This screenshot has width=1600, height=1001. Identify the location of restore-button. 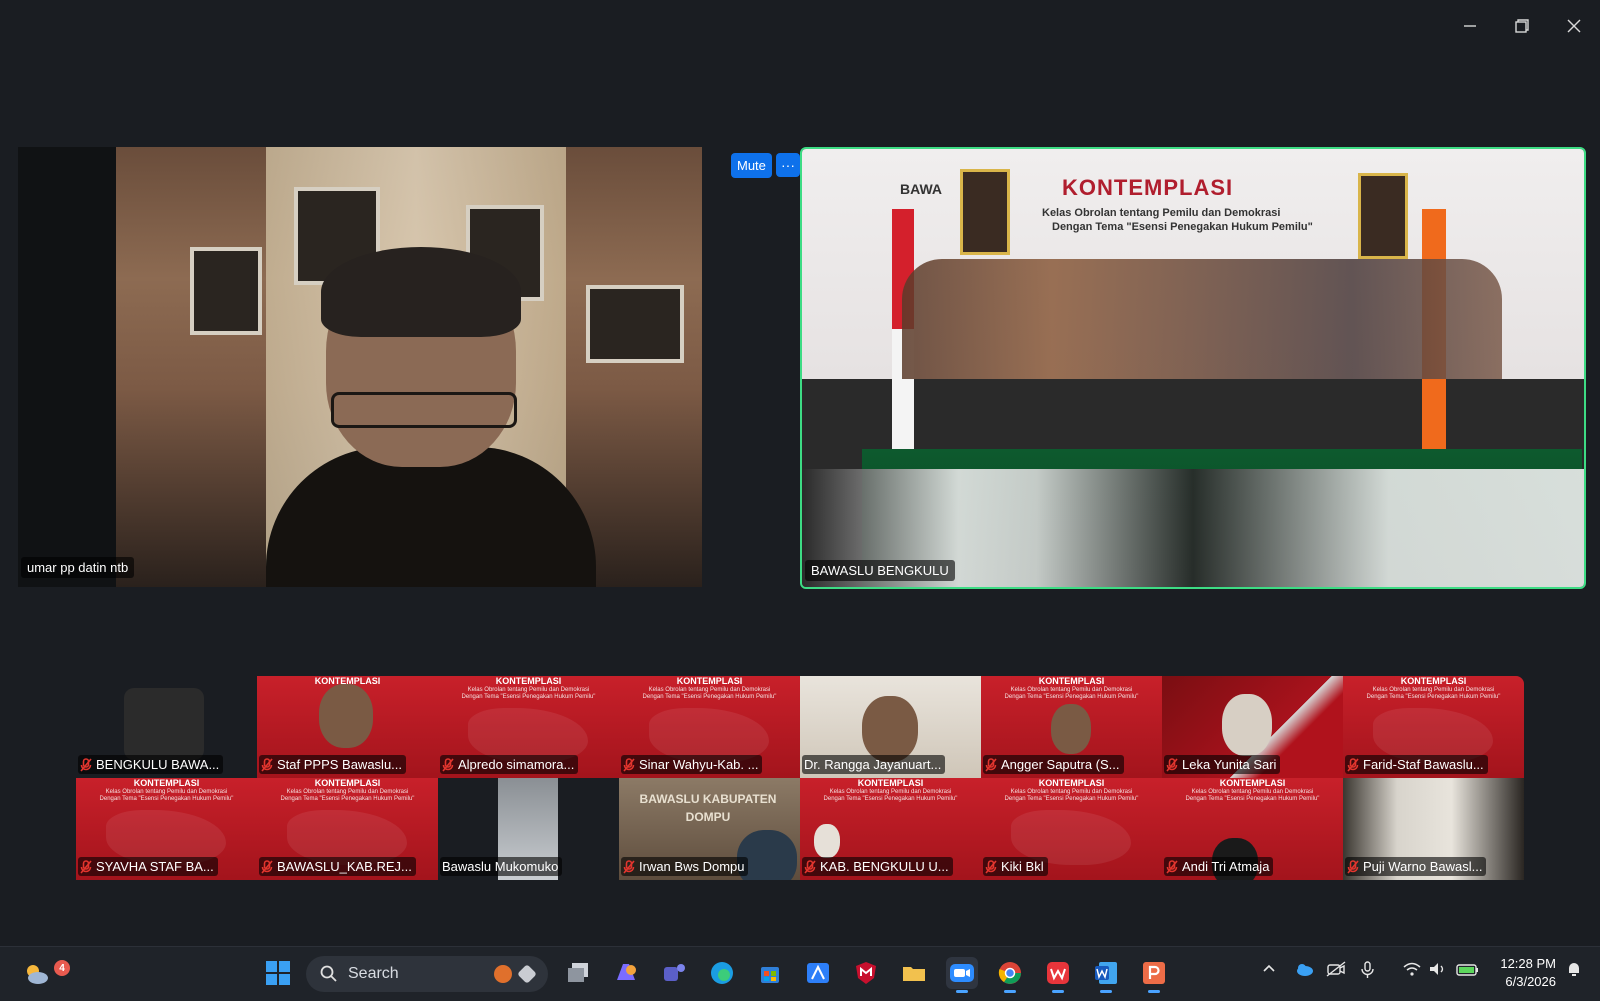
(1522, 26).